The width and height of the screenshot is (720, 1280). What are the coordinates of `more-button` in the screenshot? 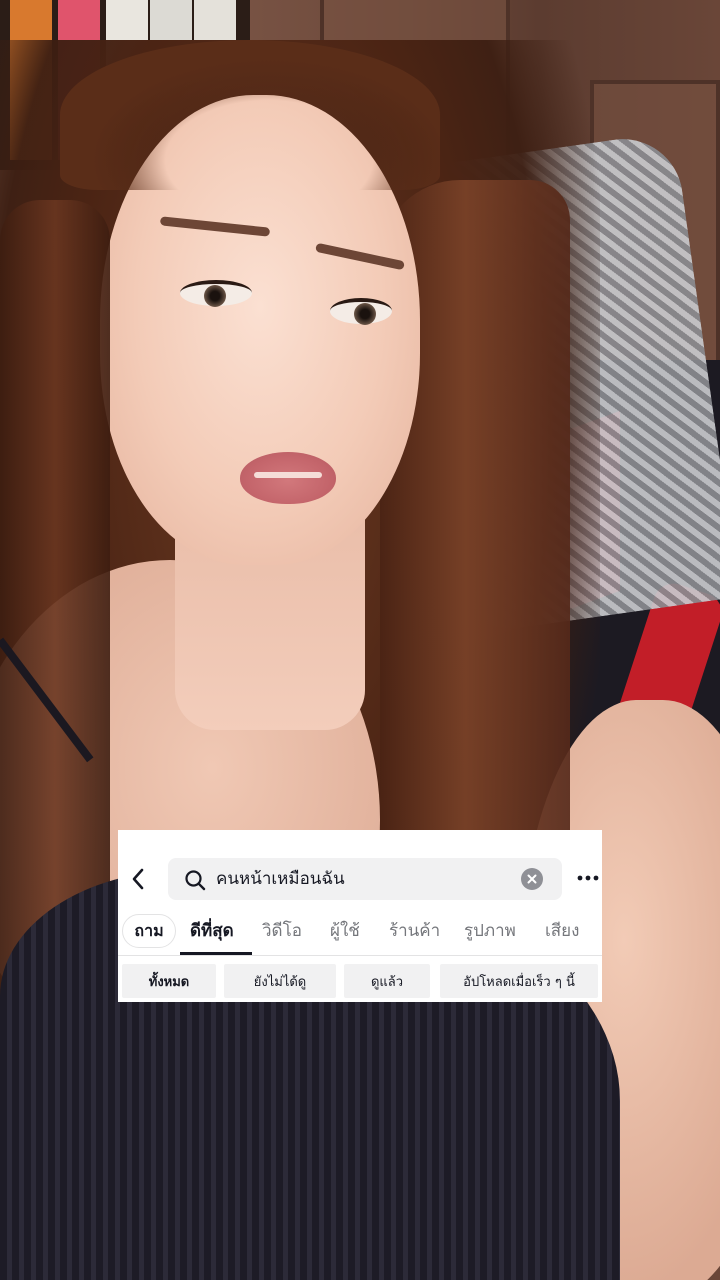 It's located at (588, 878).